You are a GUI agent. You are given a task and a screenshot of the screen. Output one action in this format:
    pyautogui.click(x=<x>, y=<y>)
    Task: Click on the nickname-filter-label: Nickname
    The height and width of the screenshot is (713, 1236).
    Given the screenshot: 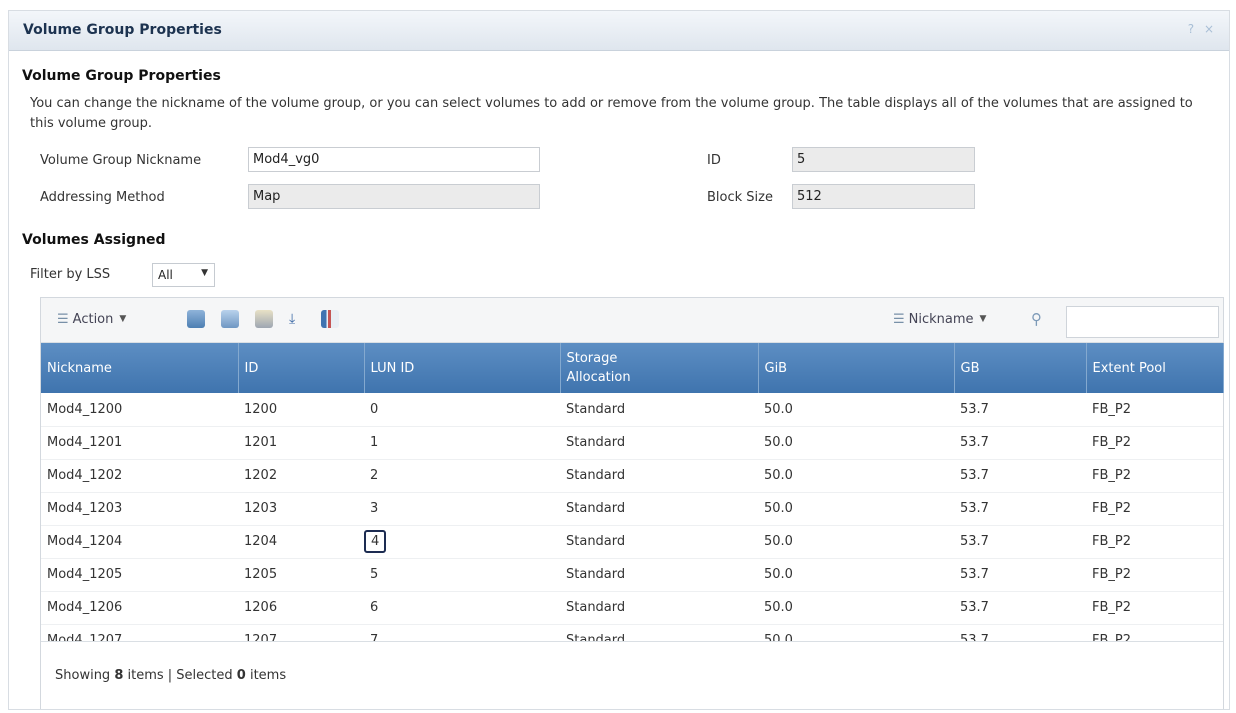 What is the action you would take?
    pyautogui.click(x=941, y=319)
    